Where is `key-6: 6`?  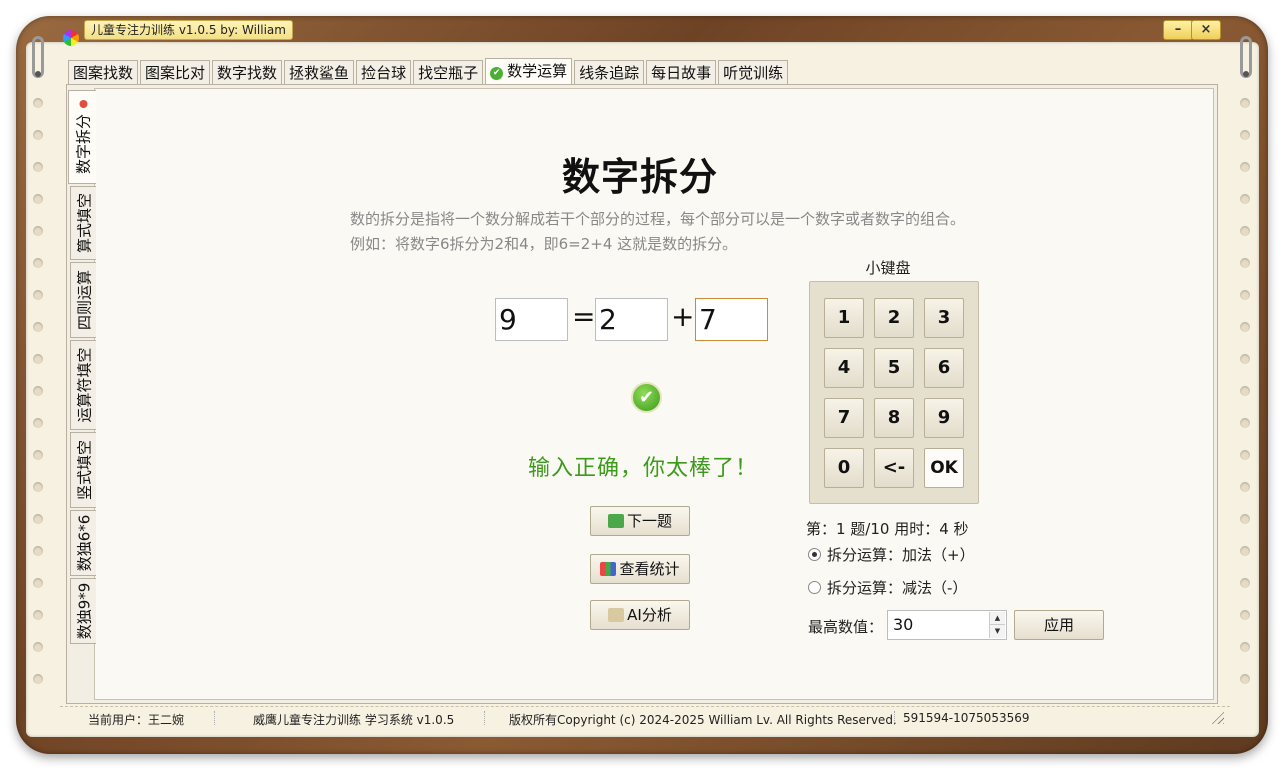
key-6: 6 is located at coordinates (944, 368).